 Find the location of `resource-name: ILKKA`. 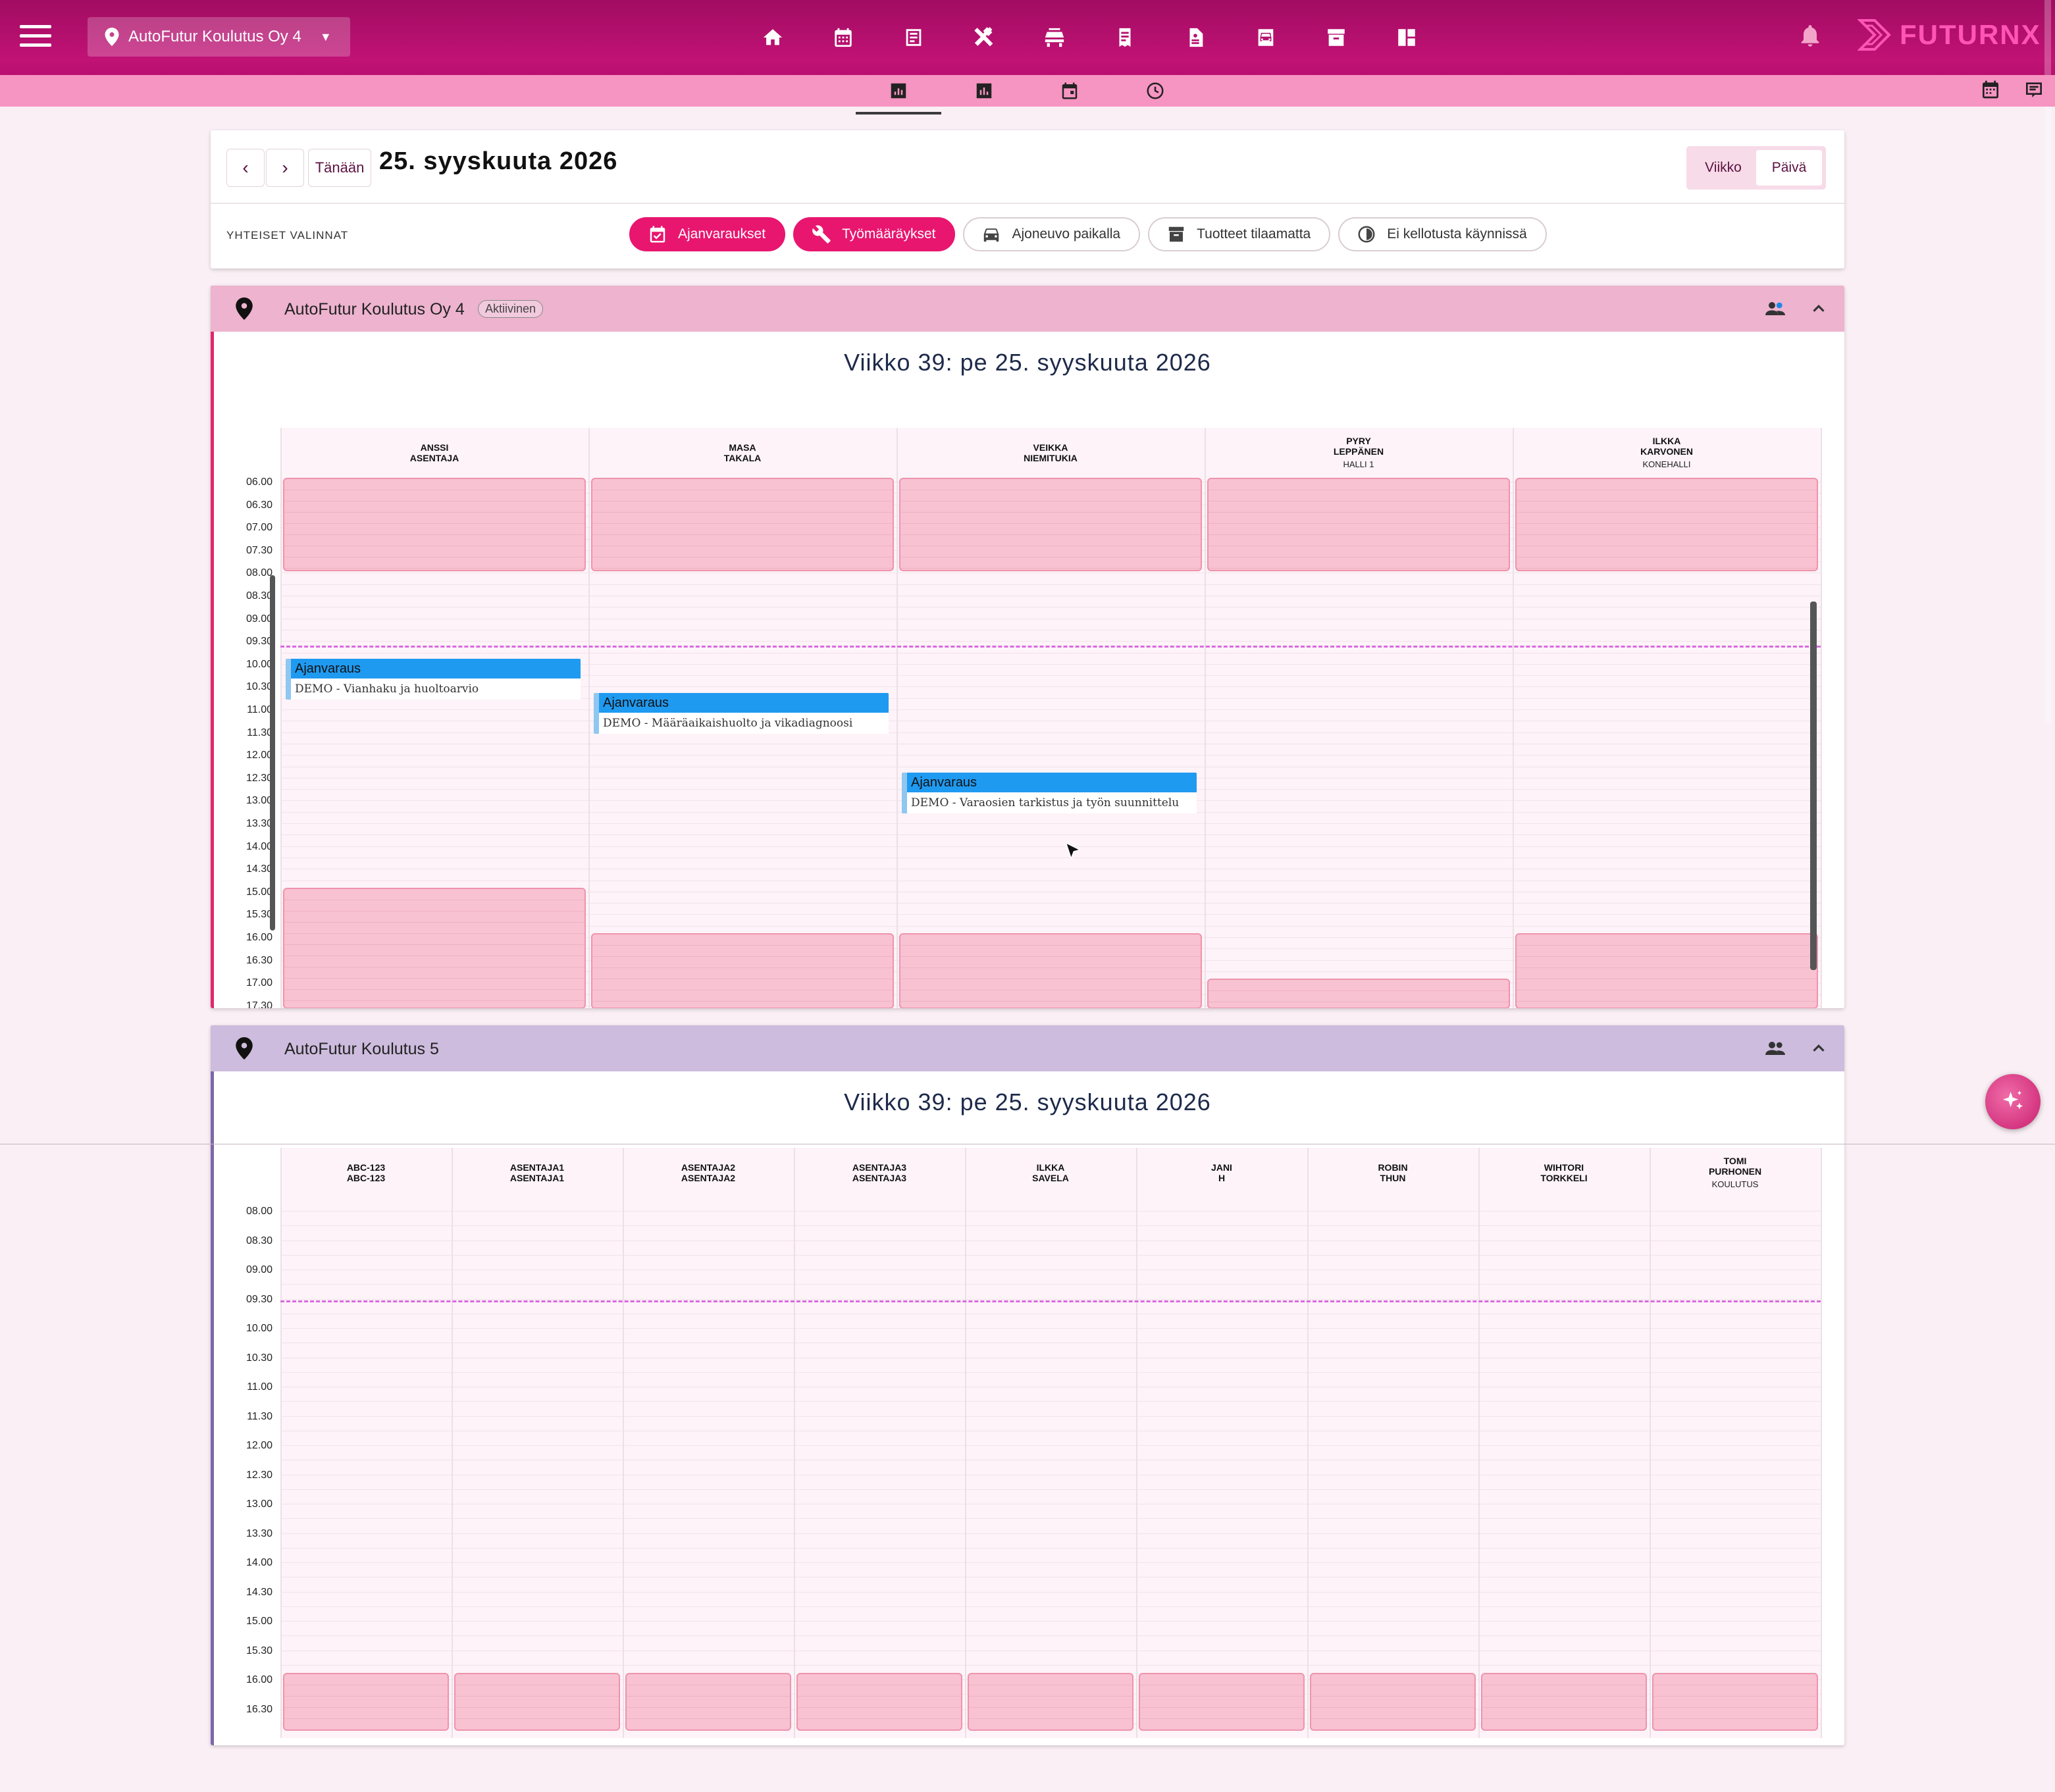

resource-name: ILKKA is located at coordinates (1050, 1167).